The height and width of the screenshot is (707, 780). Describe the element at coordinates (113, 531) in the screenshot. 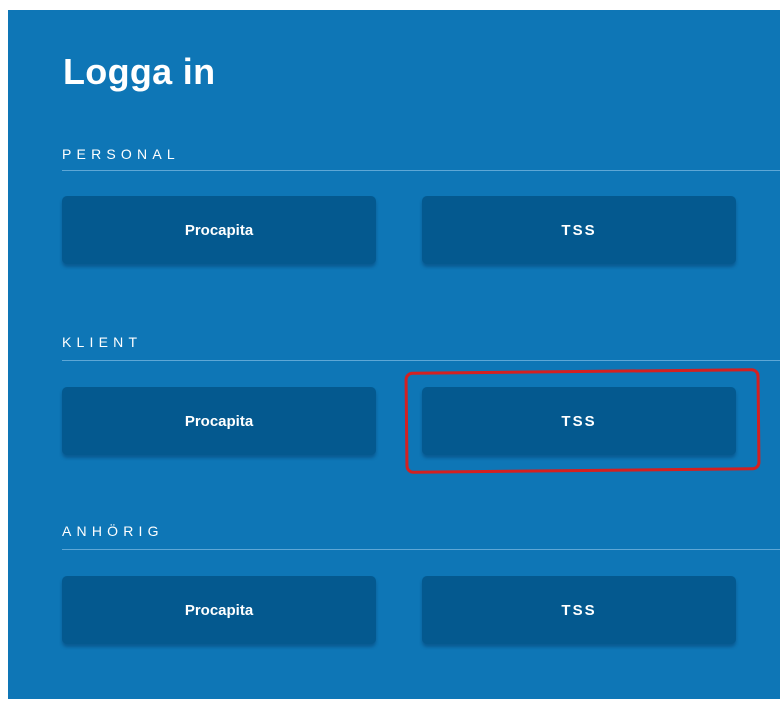

I see `section-label-anhorig: ANHÖRIG` at that location.